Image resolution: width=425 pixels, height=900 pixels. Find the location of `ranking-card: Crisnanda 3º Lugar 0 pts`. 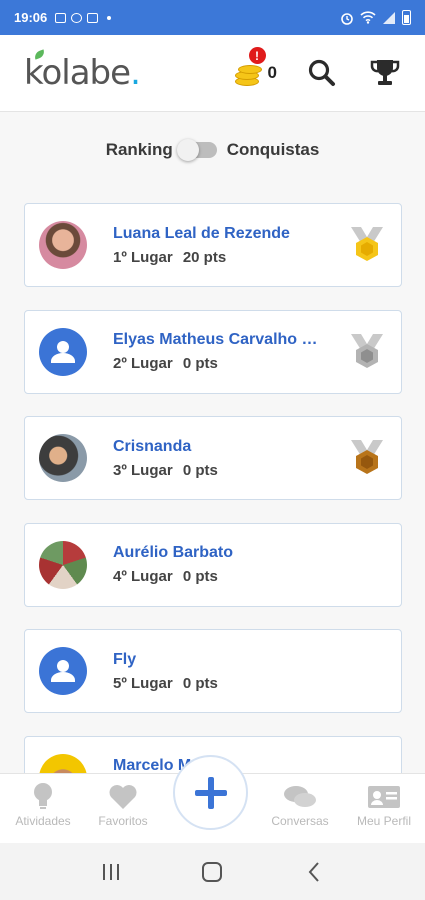

ranking-card: Crisnanda 3º Lugar 0 pts is located at coordinates (213, 458).